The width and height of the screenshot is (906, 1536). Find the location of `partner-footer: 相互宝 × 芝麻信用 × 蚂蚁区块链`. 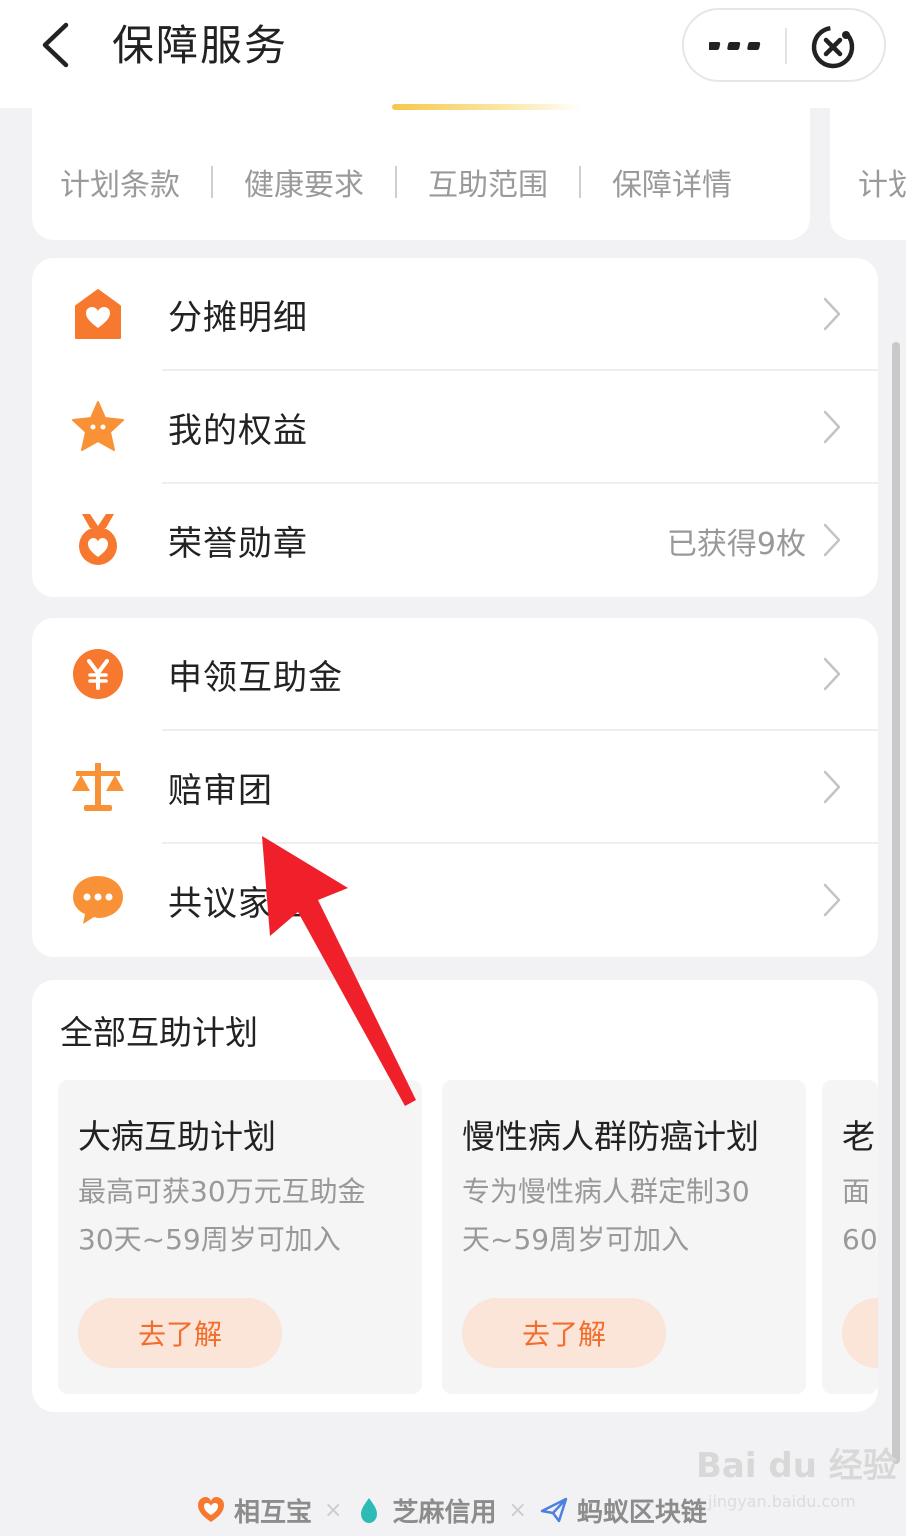

partner-footer: 相互宝 × 芝麻信用 × 蚂蚁区块链 is located at coordinates (451, 1510).